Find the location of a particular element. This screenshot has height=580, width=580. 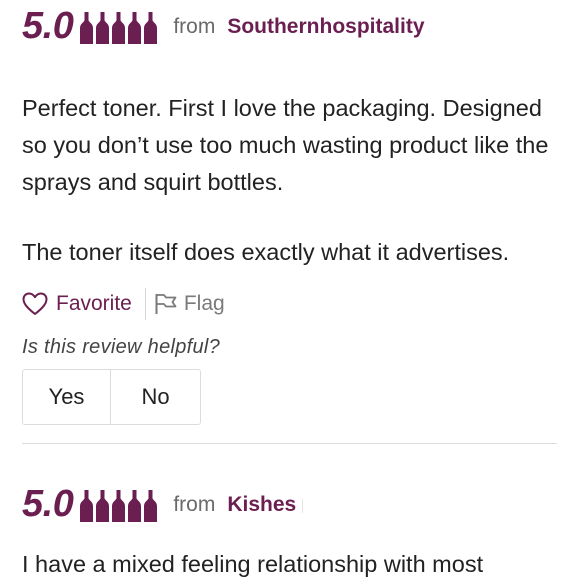

author-separator is located at coordinates (303, 506).